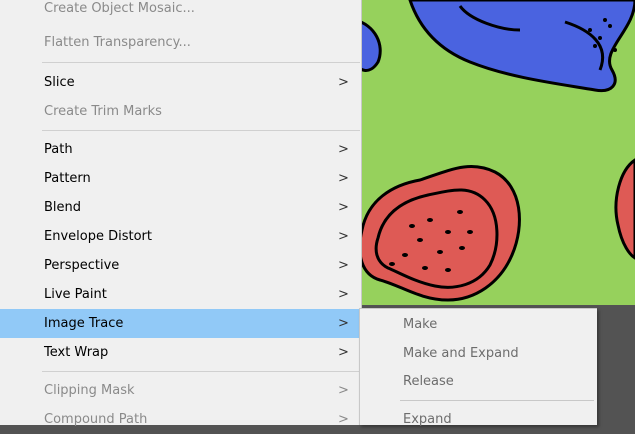 The height and width of the screenshot is (434, 635). I want to click on submenu-item-make-and-expand: Make and Expand, so click(478, 353).